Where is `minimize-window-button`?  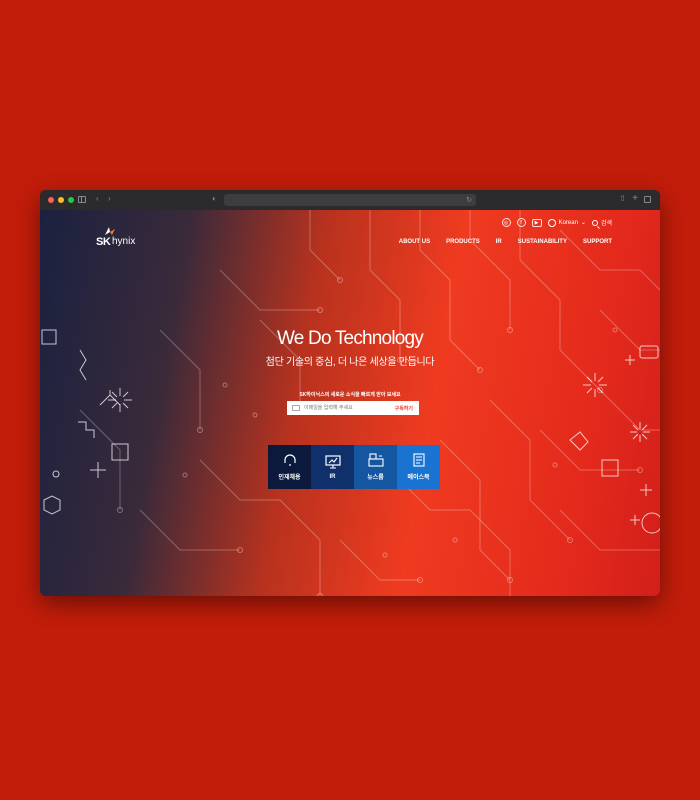 minimize-window-button is located at coordinates (61, 200).